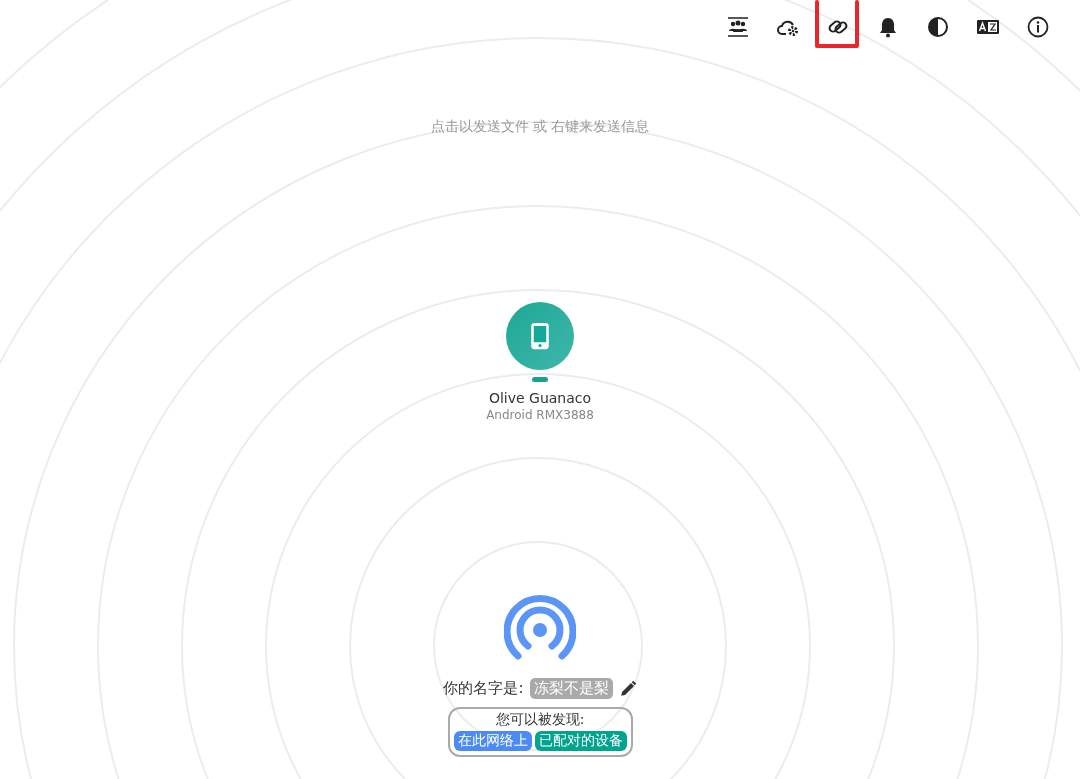 This screenshot has height=779, width=1080. What do you see at coordinates (540, 720) in the screenshot?
I see `discovery-label: 您可以被发现:` at bounding box center [540, 720].